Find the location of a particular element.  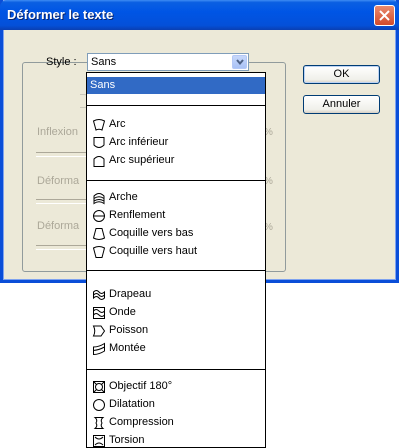

dropdown-item-label: Arc supérieur is located at coordinates (142, 160).